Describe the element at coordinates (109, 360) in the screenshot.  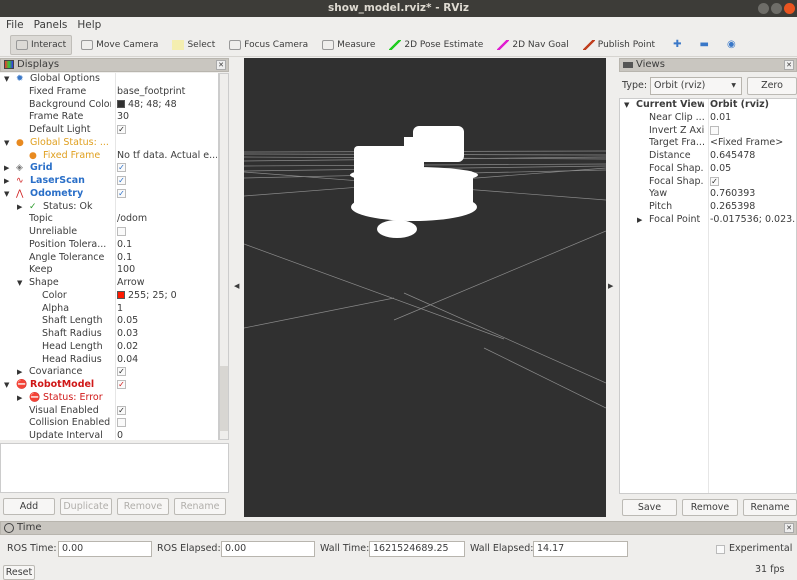
I see `tree-row: Head Radius 0.04` at that location.